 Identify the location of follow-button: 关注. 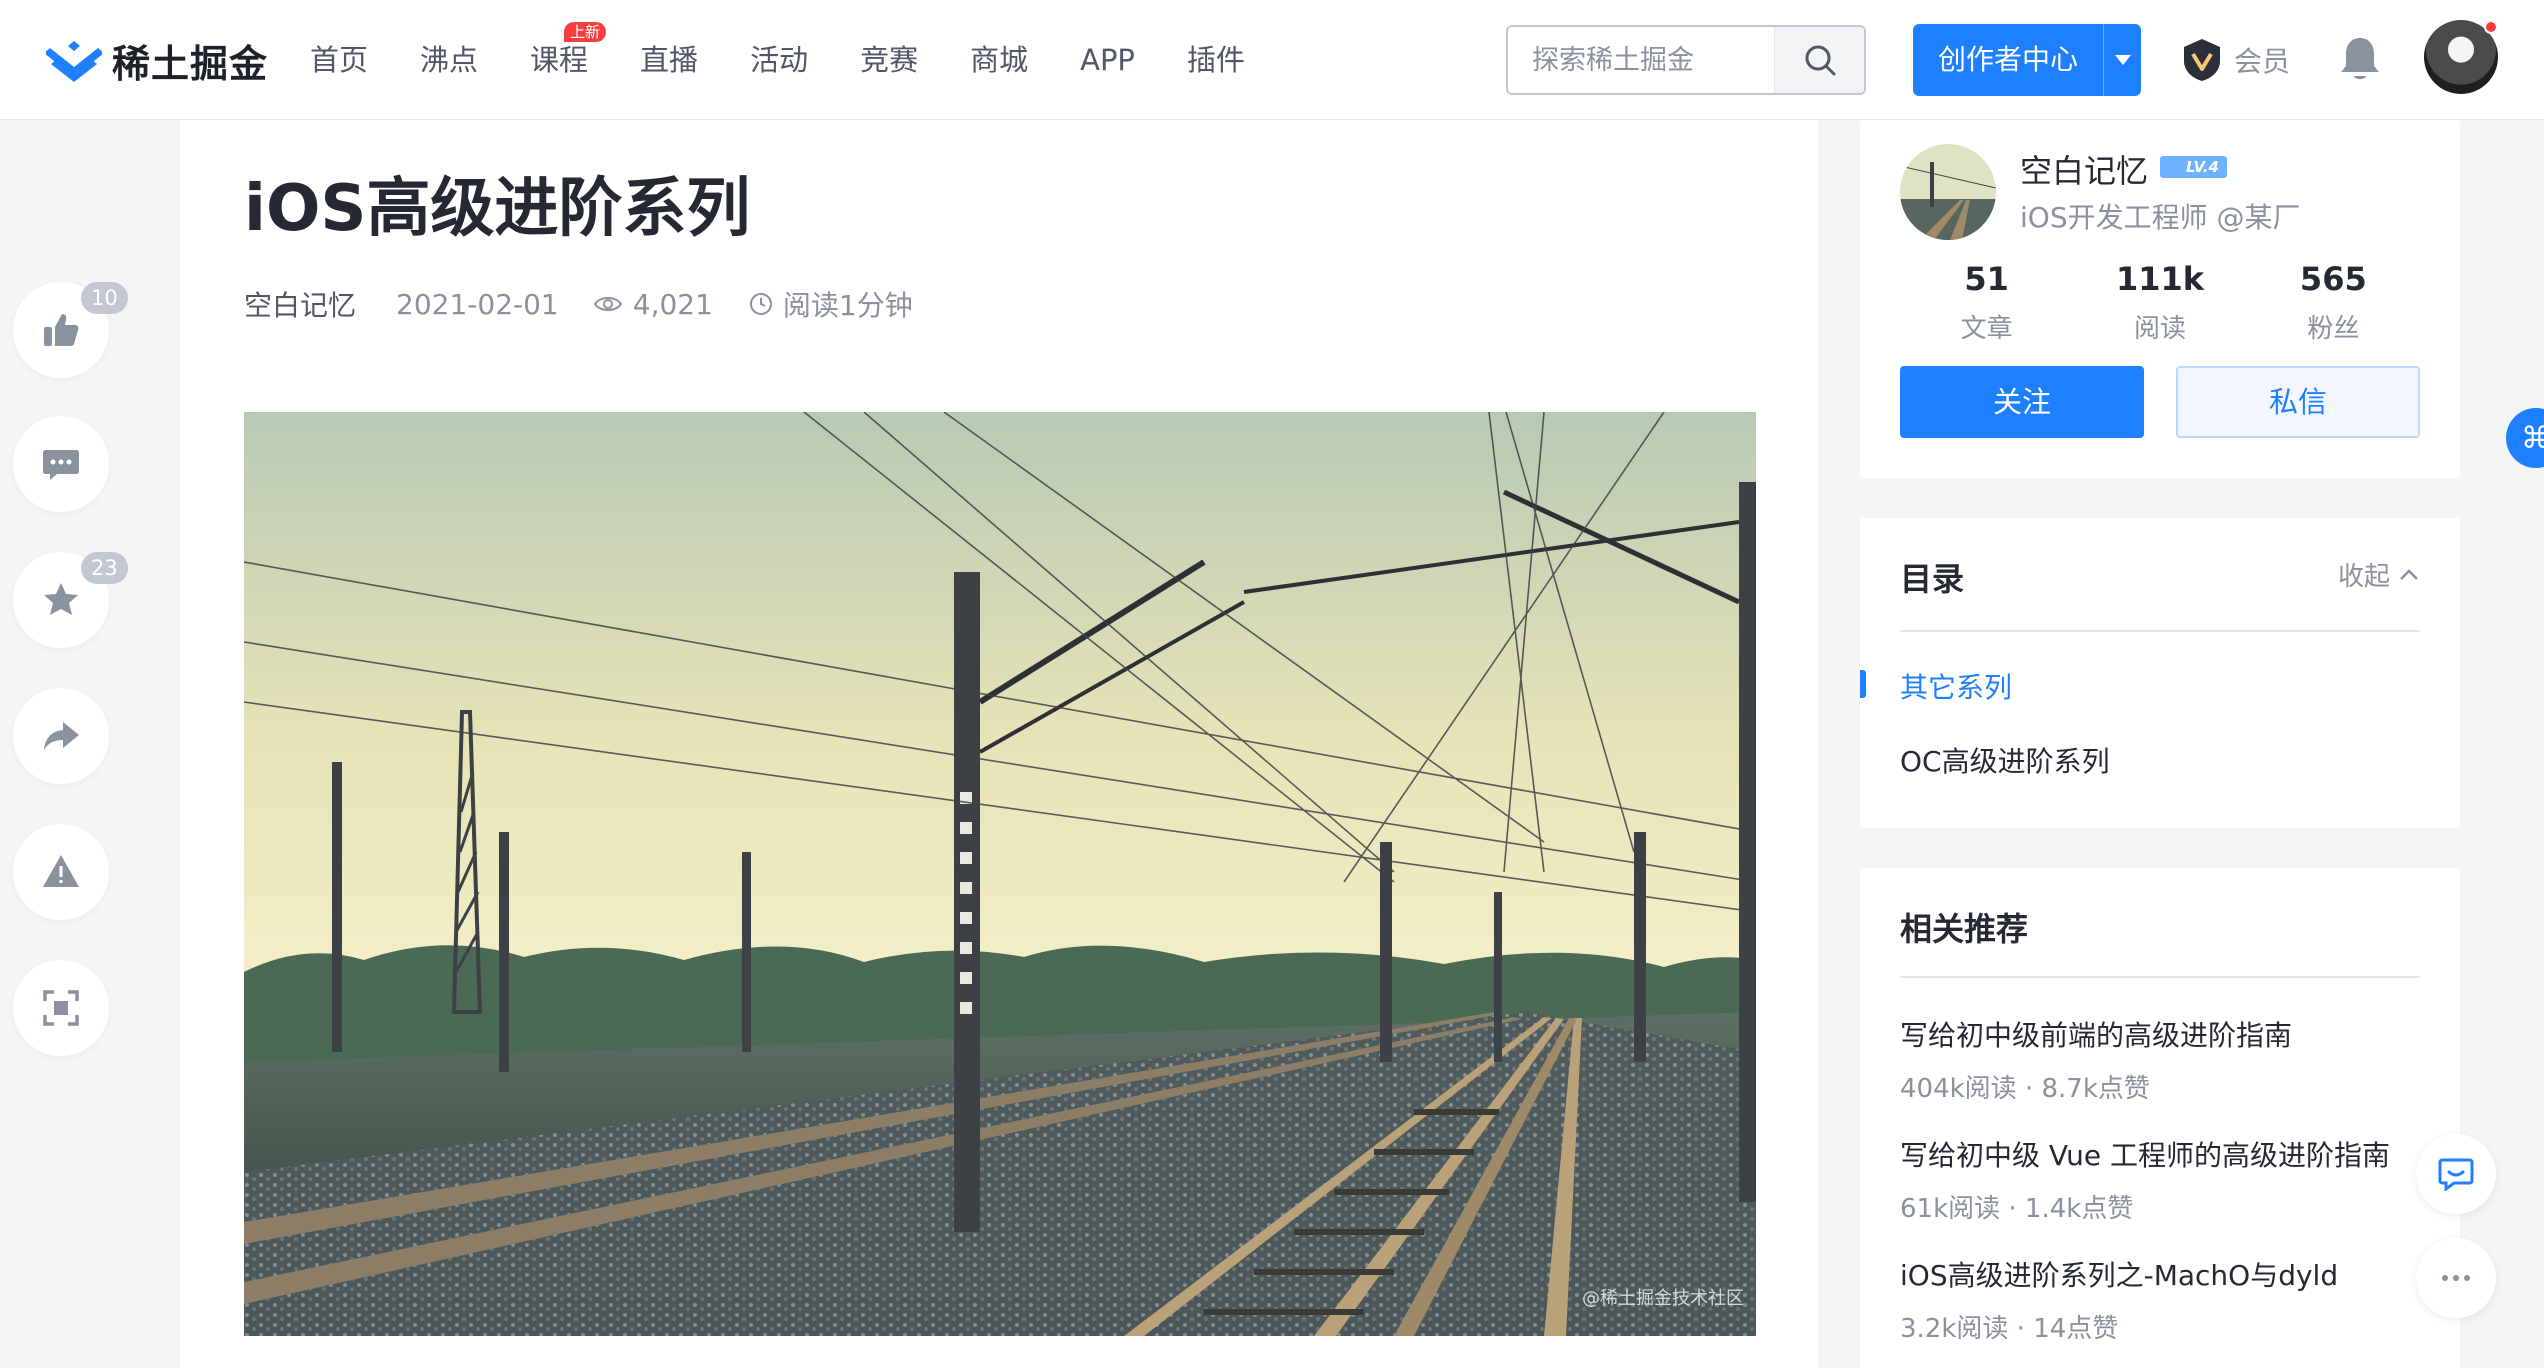
(2022, 402).